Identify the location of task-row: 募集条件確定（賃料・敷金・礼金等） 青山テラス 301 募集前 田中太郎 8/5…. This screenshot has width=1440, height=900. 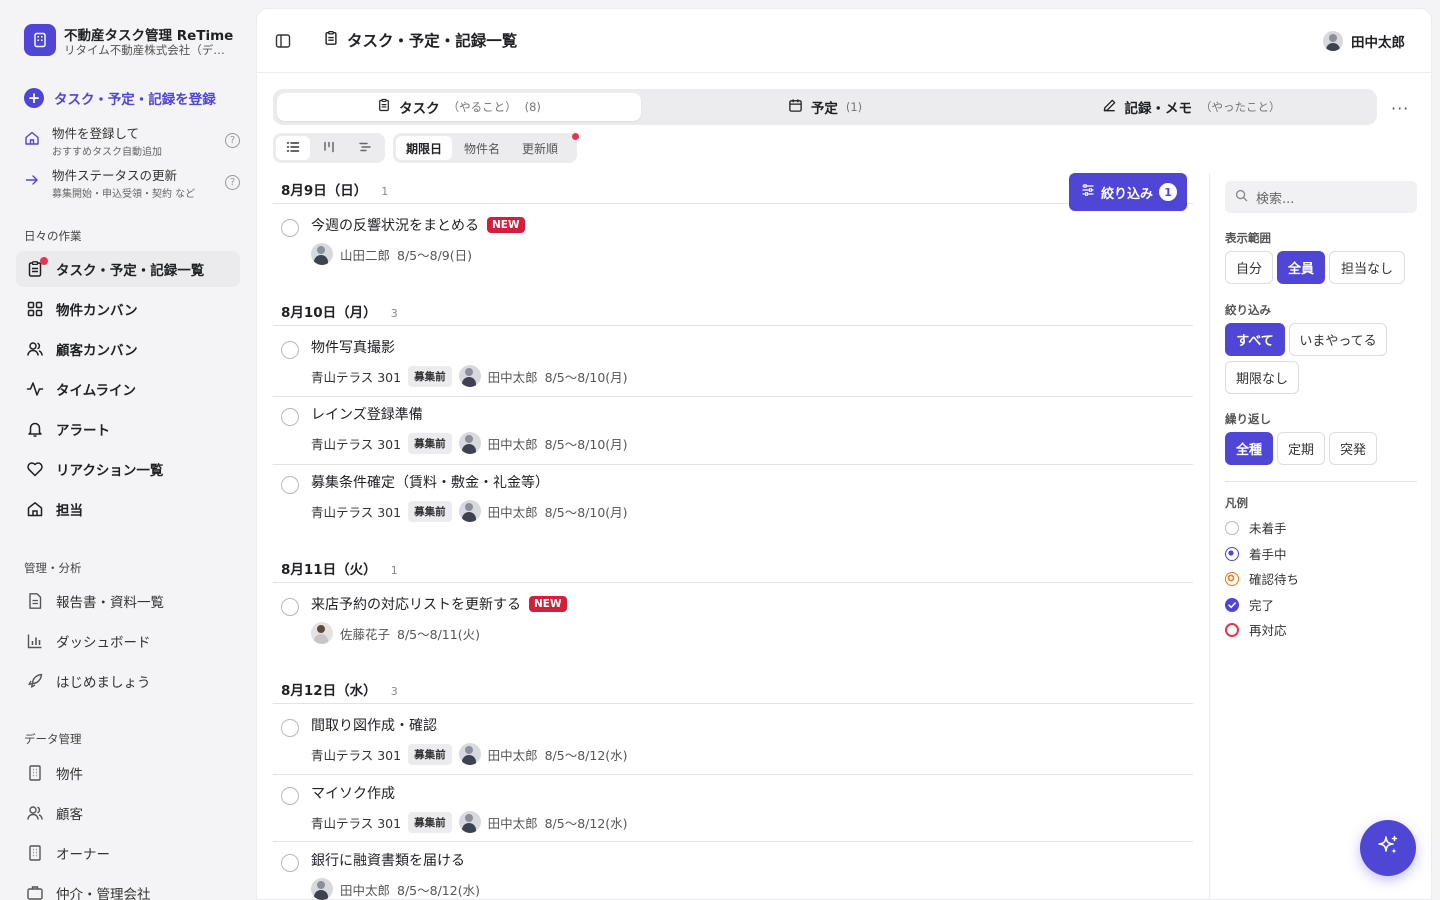
(733, 497).